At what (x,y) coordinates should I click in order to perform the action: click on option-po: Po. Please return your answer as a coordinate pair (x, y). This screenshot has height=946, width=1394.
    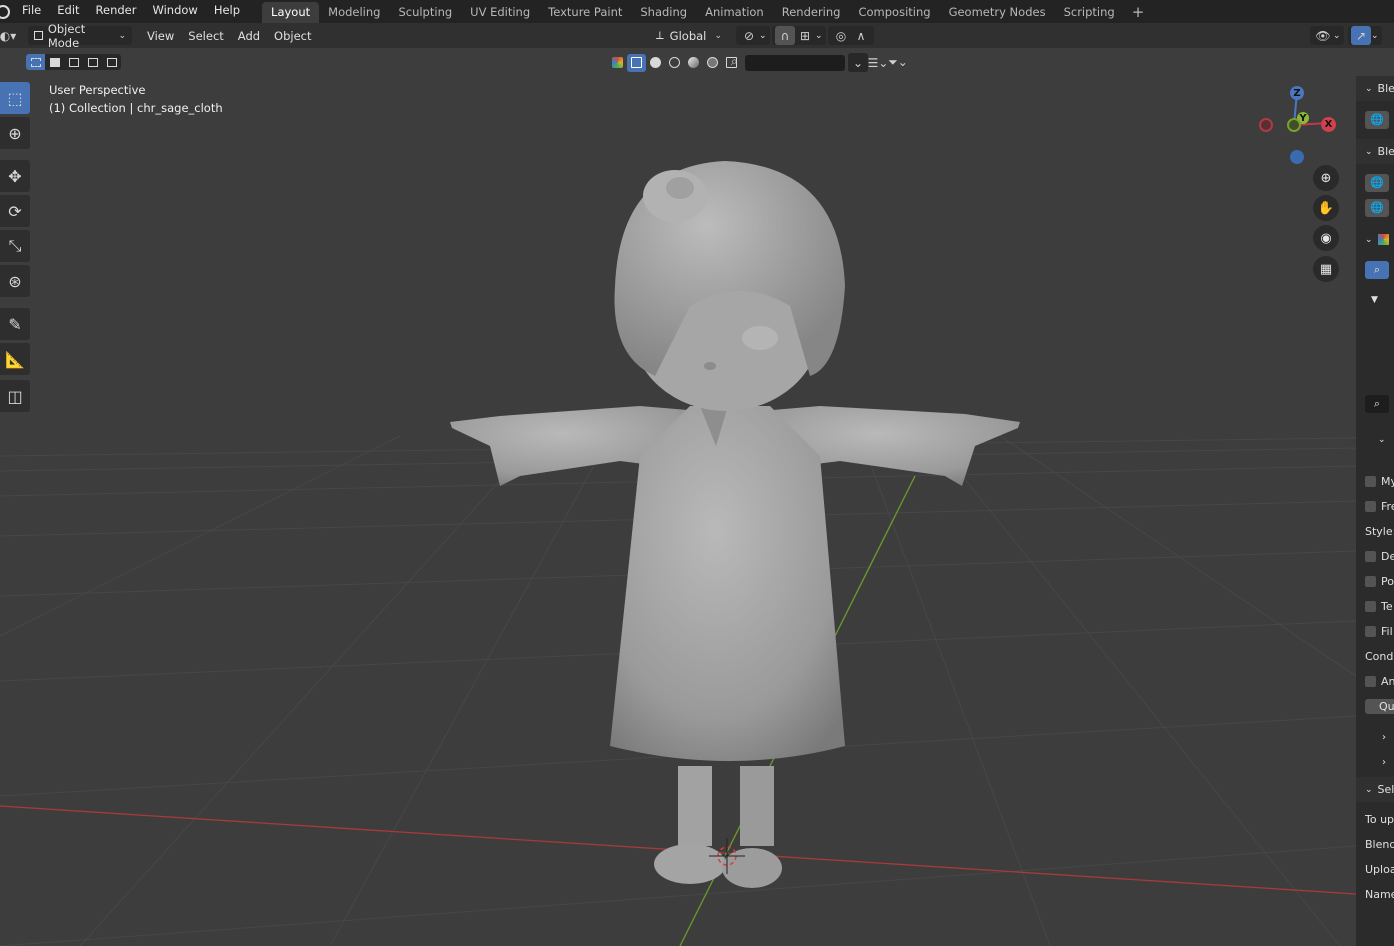
    Looking at the image, I should click on (1375, 581).